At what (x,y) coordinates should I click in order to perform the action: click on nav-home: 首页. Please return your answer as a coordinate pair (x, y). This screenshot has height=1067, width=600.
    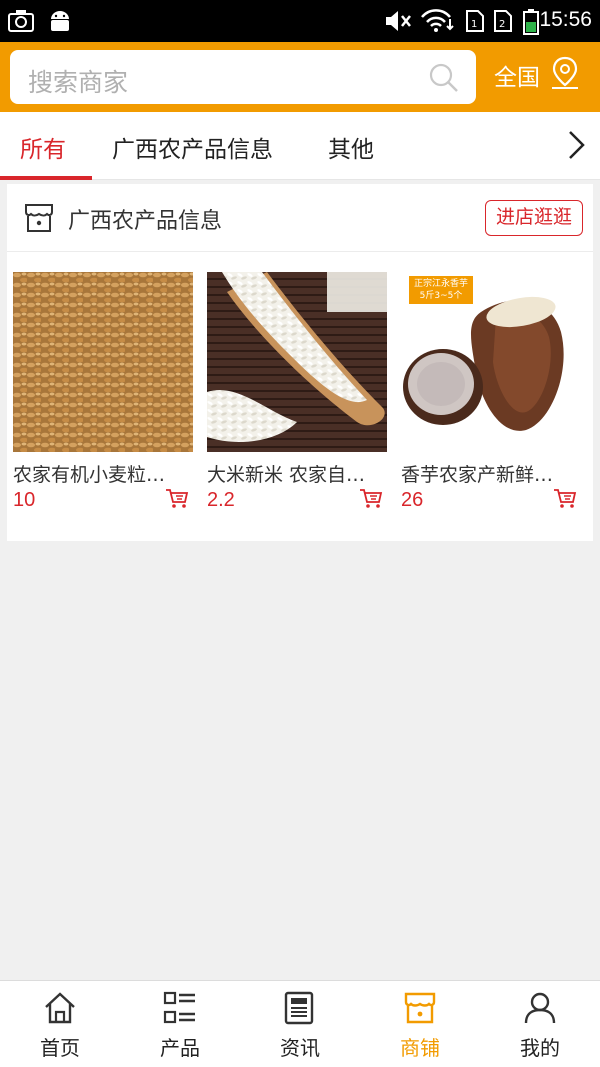
    Looking at the image, I should click on (60, 1024).